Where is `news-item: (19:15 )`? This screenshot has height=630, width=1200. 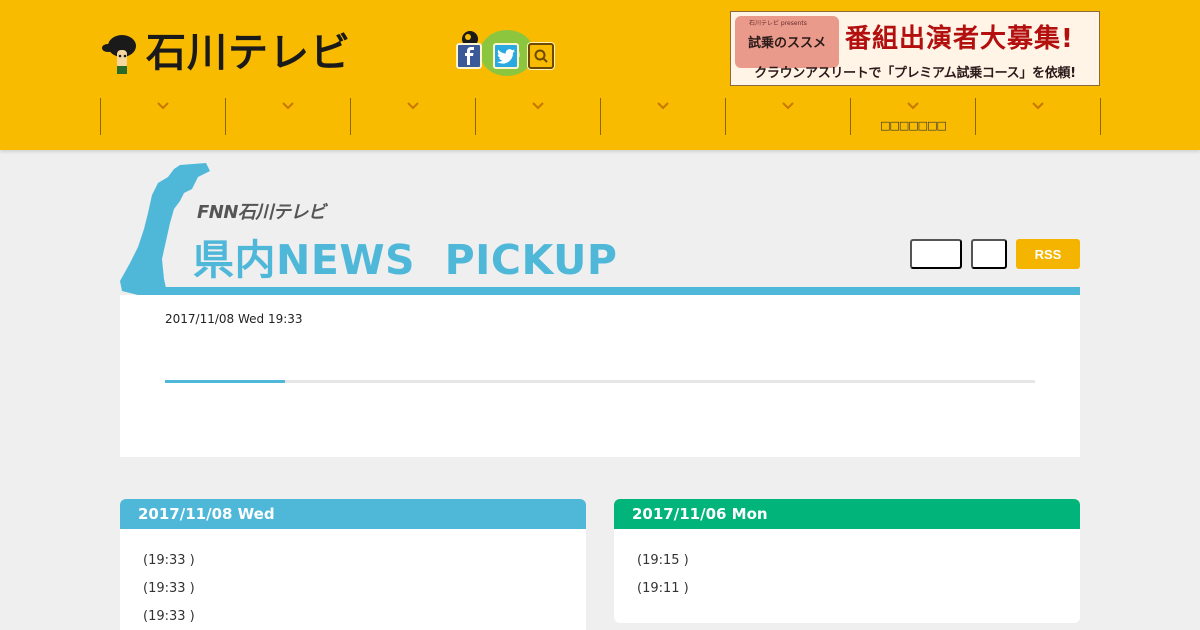
news-item: (19:15 ) is located at coordinates (858, 561).